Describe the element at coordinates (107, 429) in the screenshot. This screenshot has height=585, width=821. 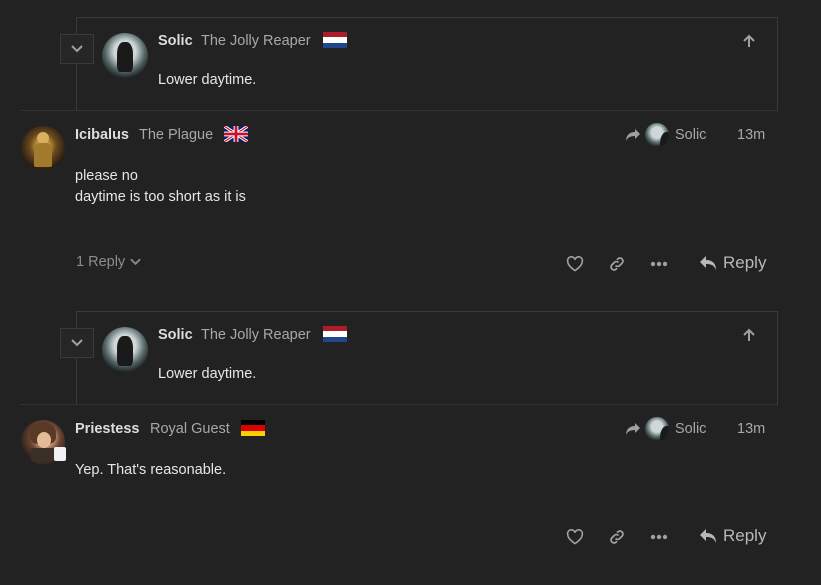
I see `post-author: Priestess` at that location.